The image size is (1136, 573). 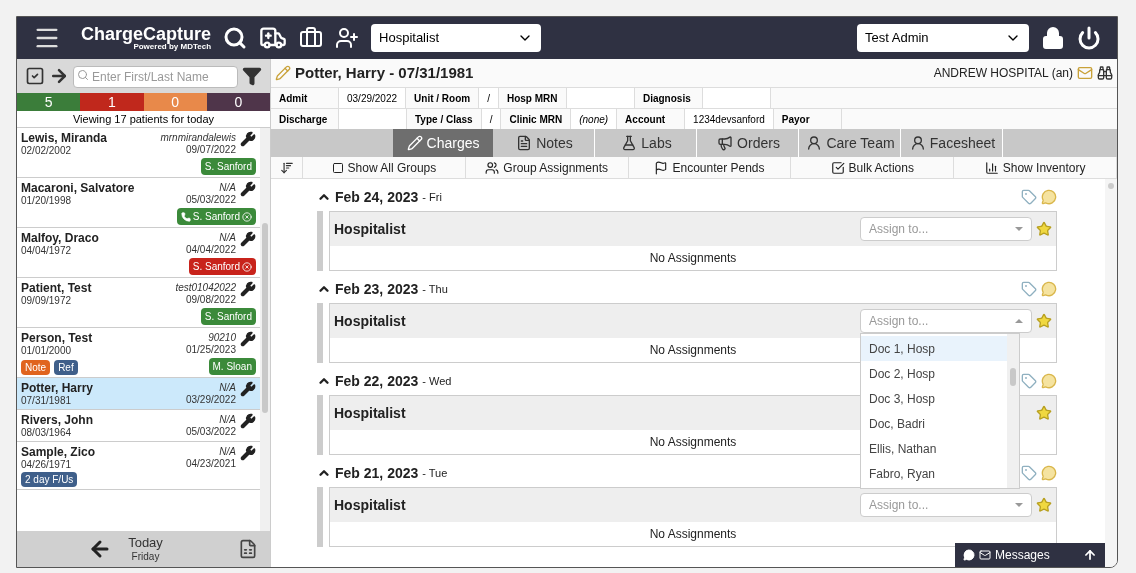 What do you see at coordinates (1089, 38) in the screenshot?
I see `power-icon` at bounding box center [1089, 38].